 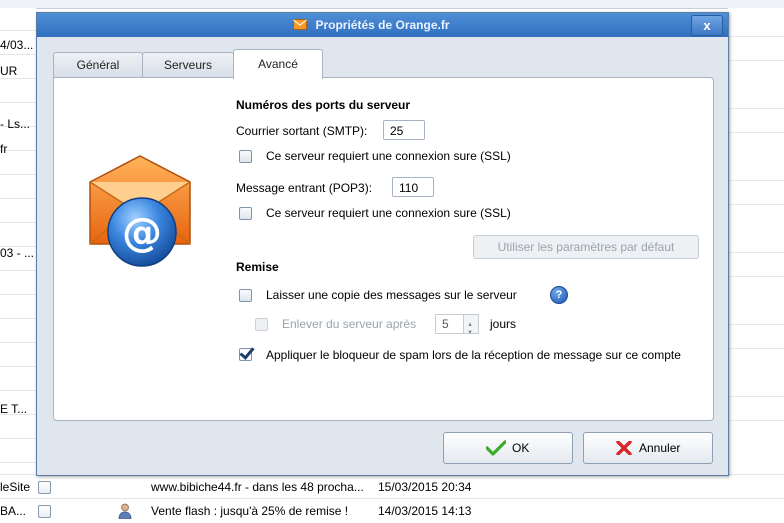 What do you see at coordinates (425, 487) in the screenshot?
I see `message-date: 15/03/2015 20:34` at bounding box center [425, 487].